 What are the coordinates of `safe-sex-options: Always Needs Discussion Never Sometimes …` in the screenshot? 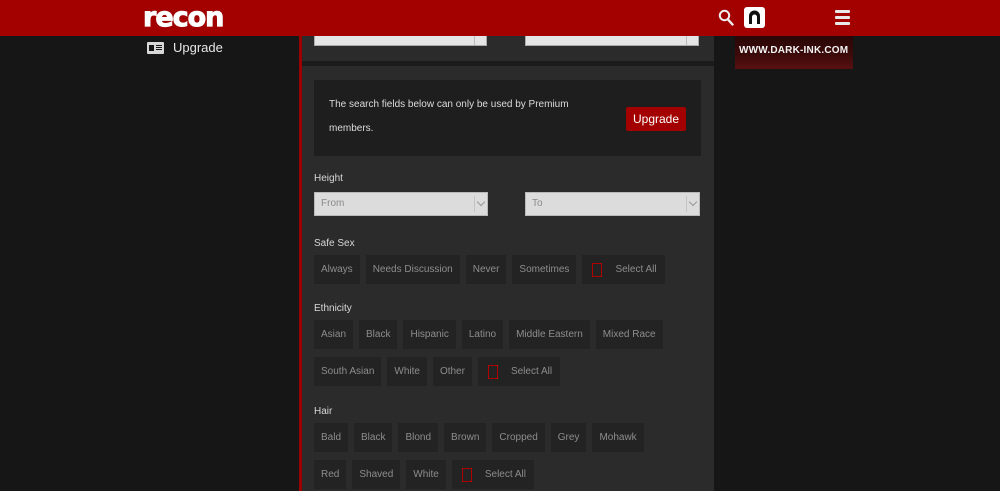 It's located at (489, 269).